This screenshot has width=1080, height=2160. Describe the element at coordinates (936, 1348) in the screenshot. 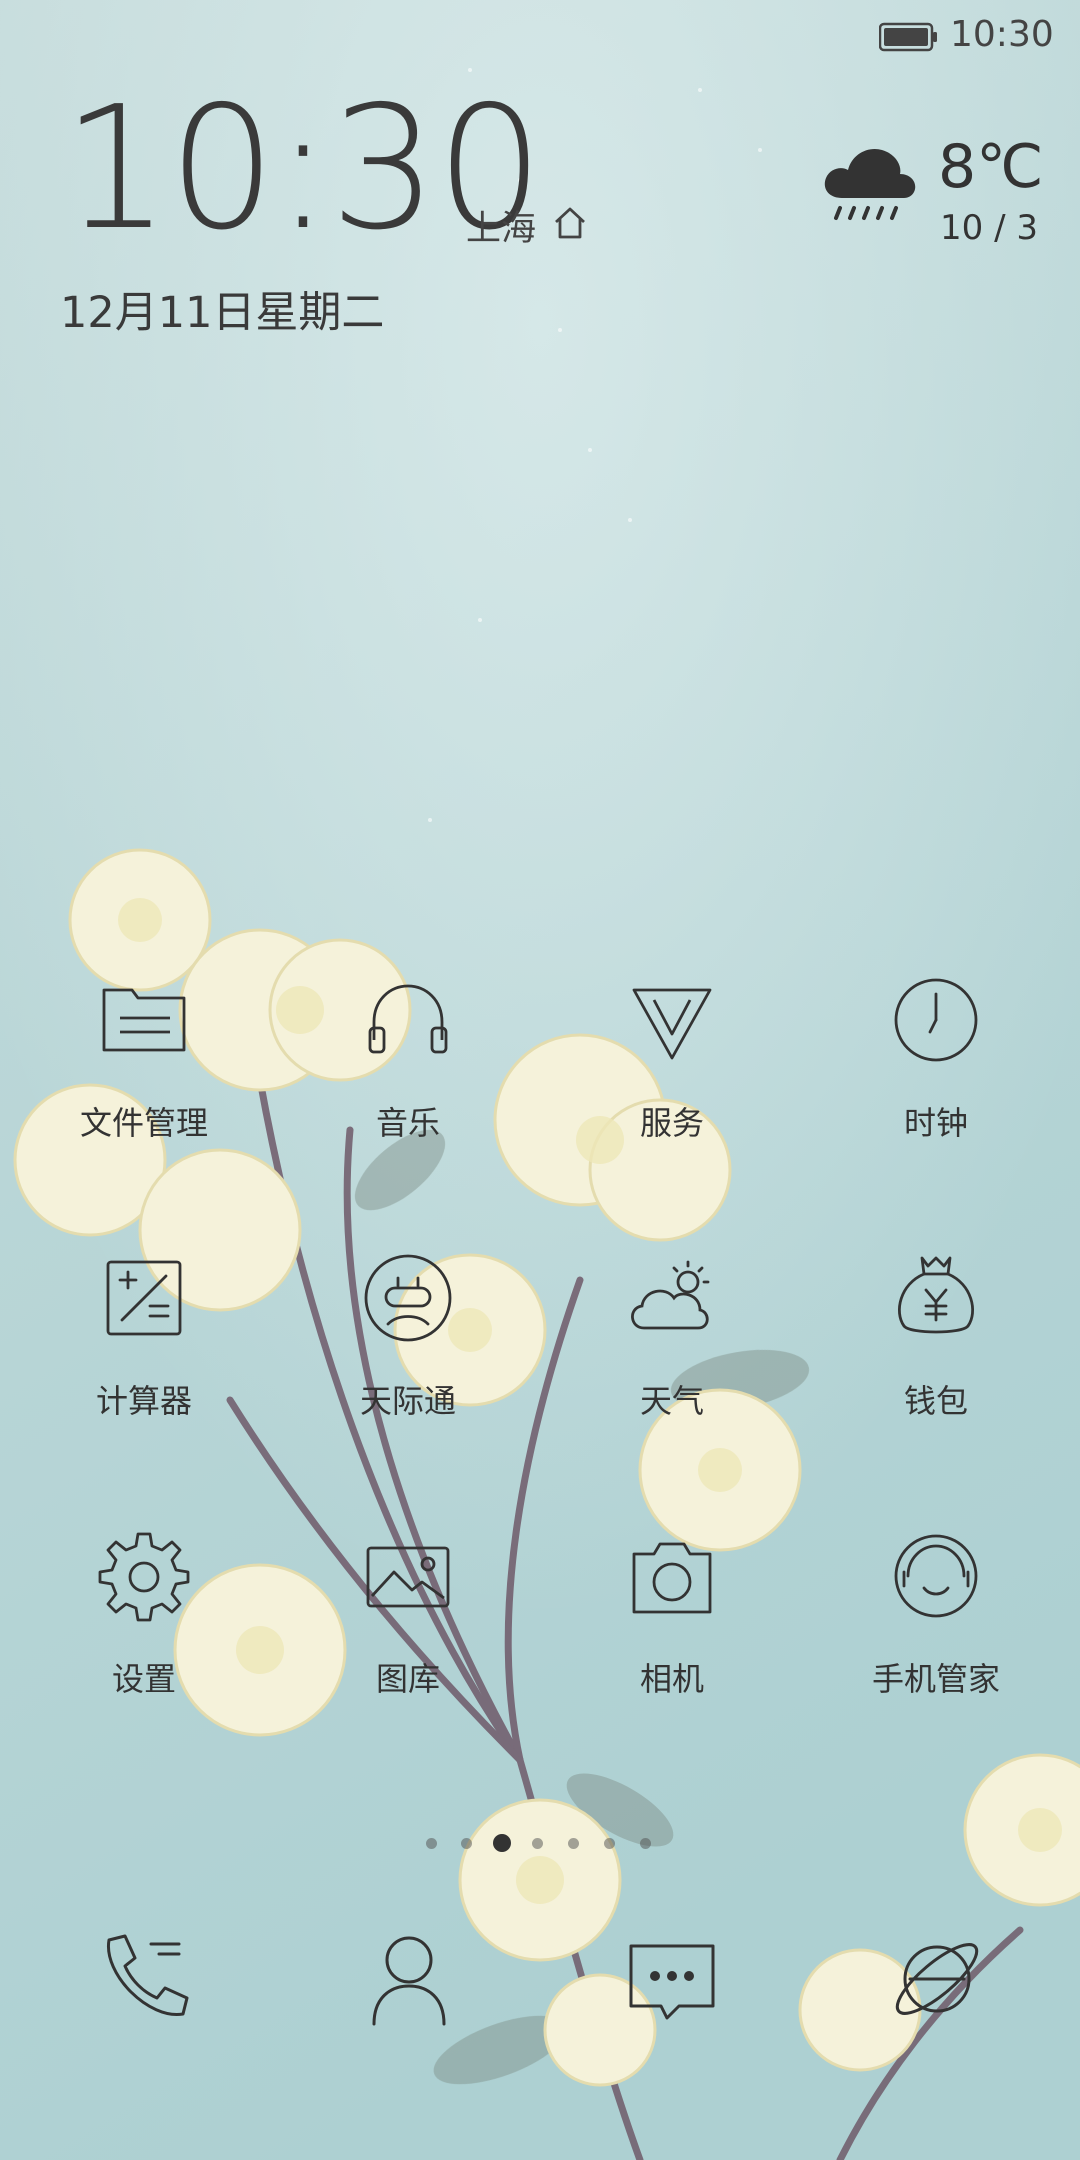

I see `app-wallet: 钱包` at that location.